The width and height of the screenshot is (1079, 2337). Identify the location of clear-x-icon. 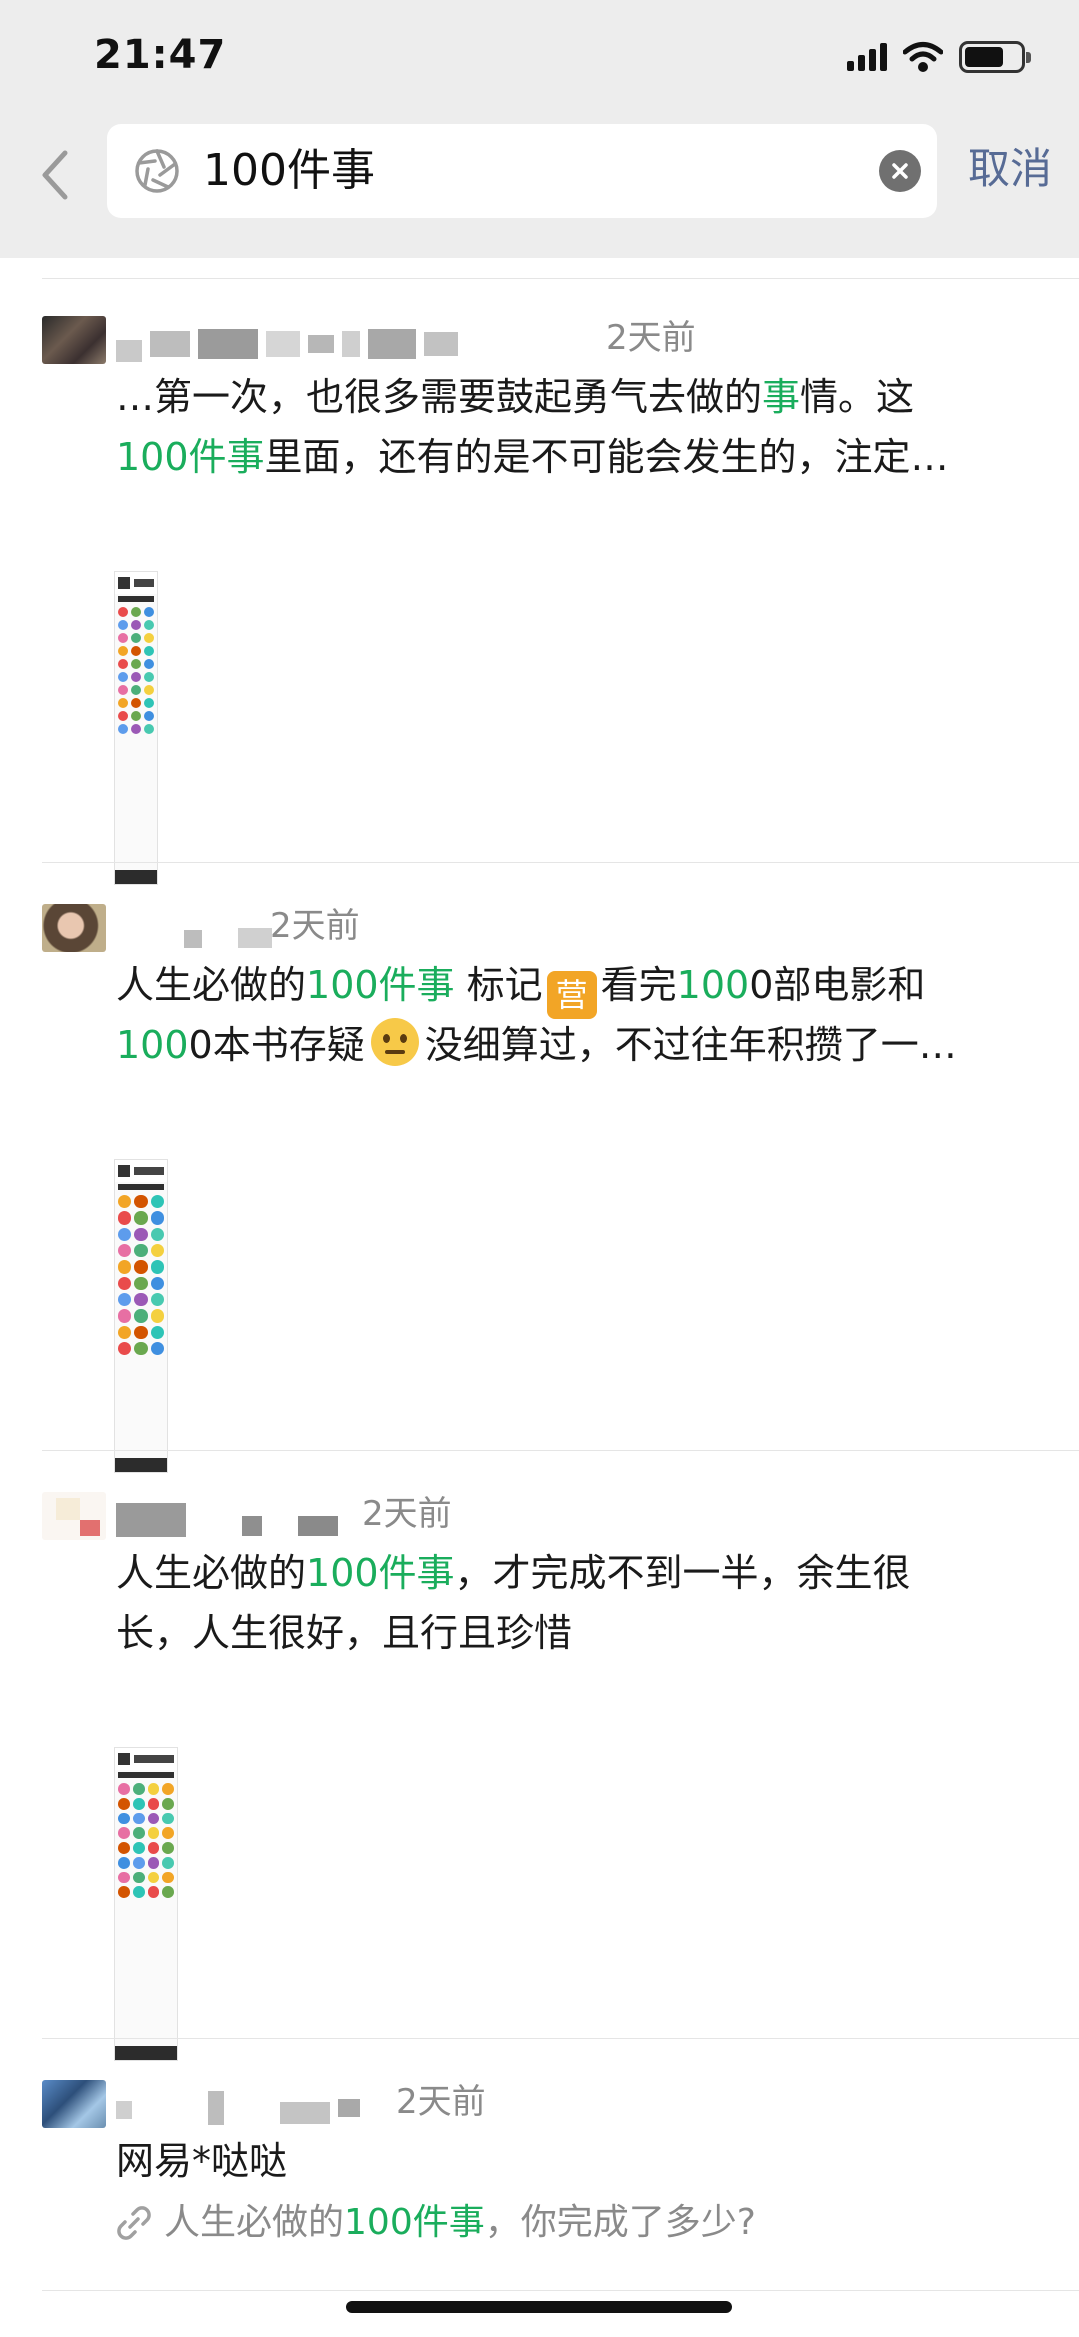
(900, 171).